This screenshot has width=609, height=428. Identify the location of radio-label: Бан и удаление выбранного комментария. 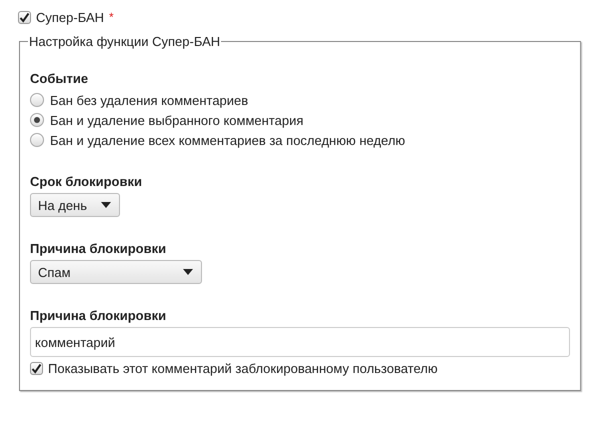
(177, 120).